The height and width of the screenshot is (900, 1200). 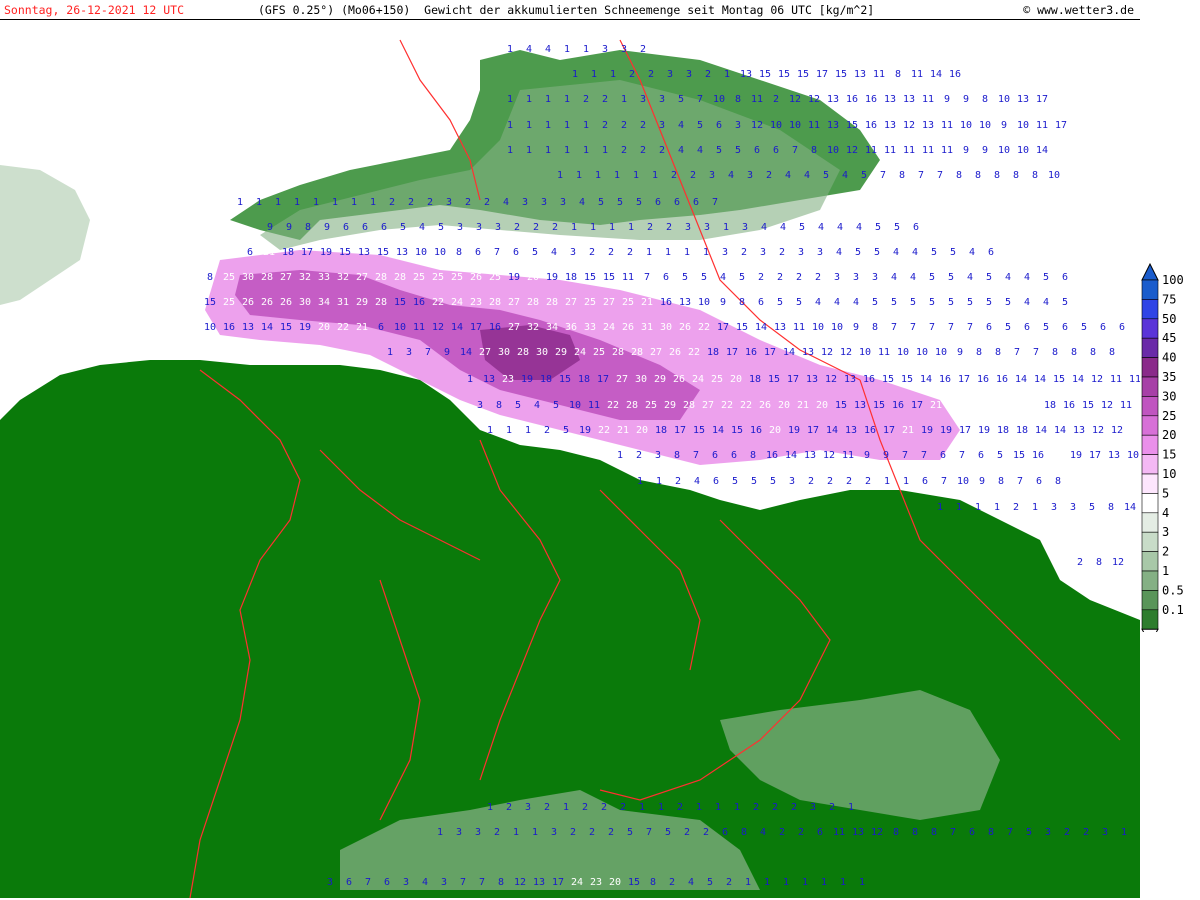 What do you see at coordinates (546, 379) in the screenshot?
I see `grid-value: 18` at bounding box center [546, 379].